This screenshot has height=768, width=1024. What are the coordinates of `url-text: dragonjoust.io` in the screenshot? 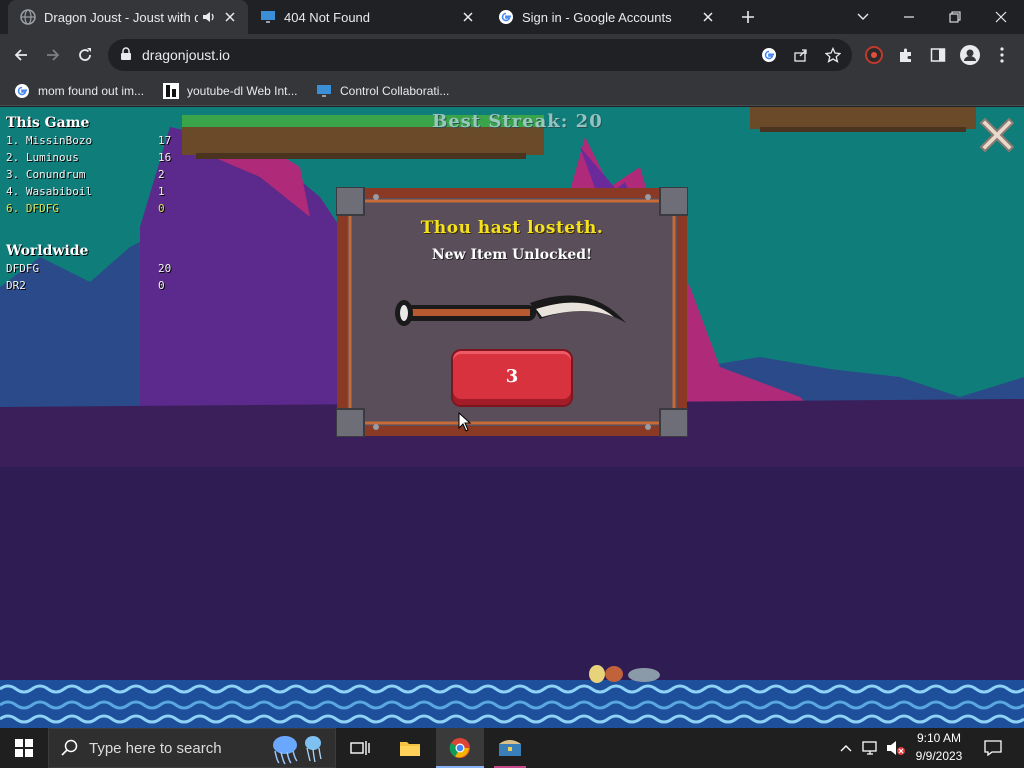 It's located at (186, 55).